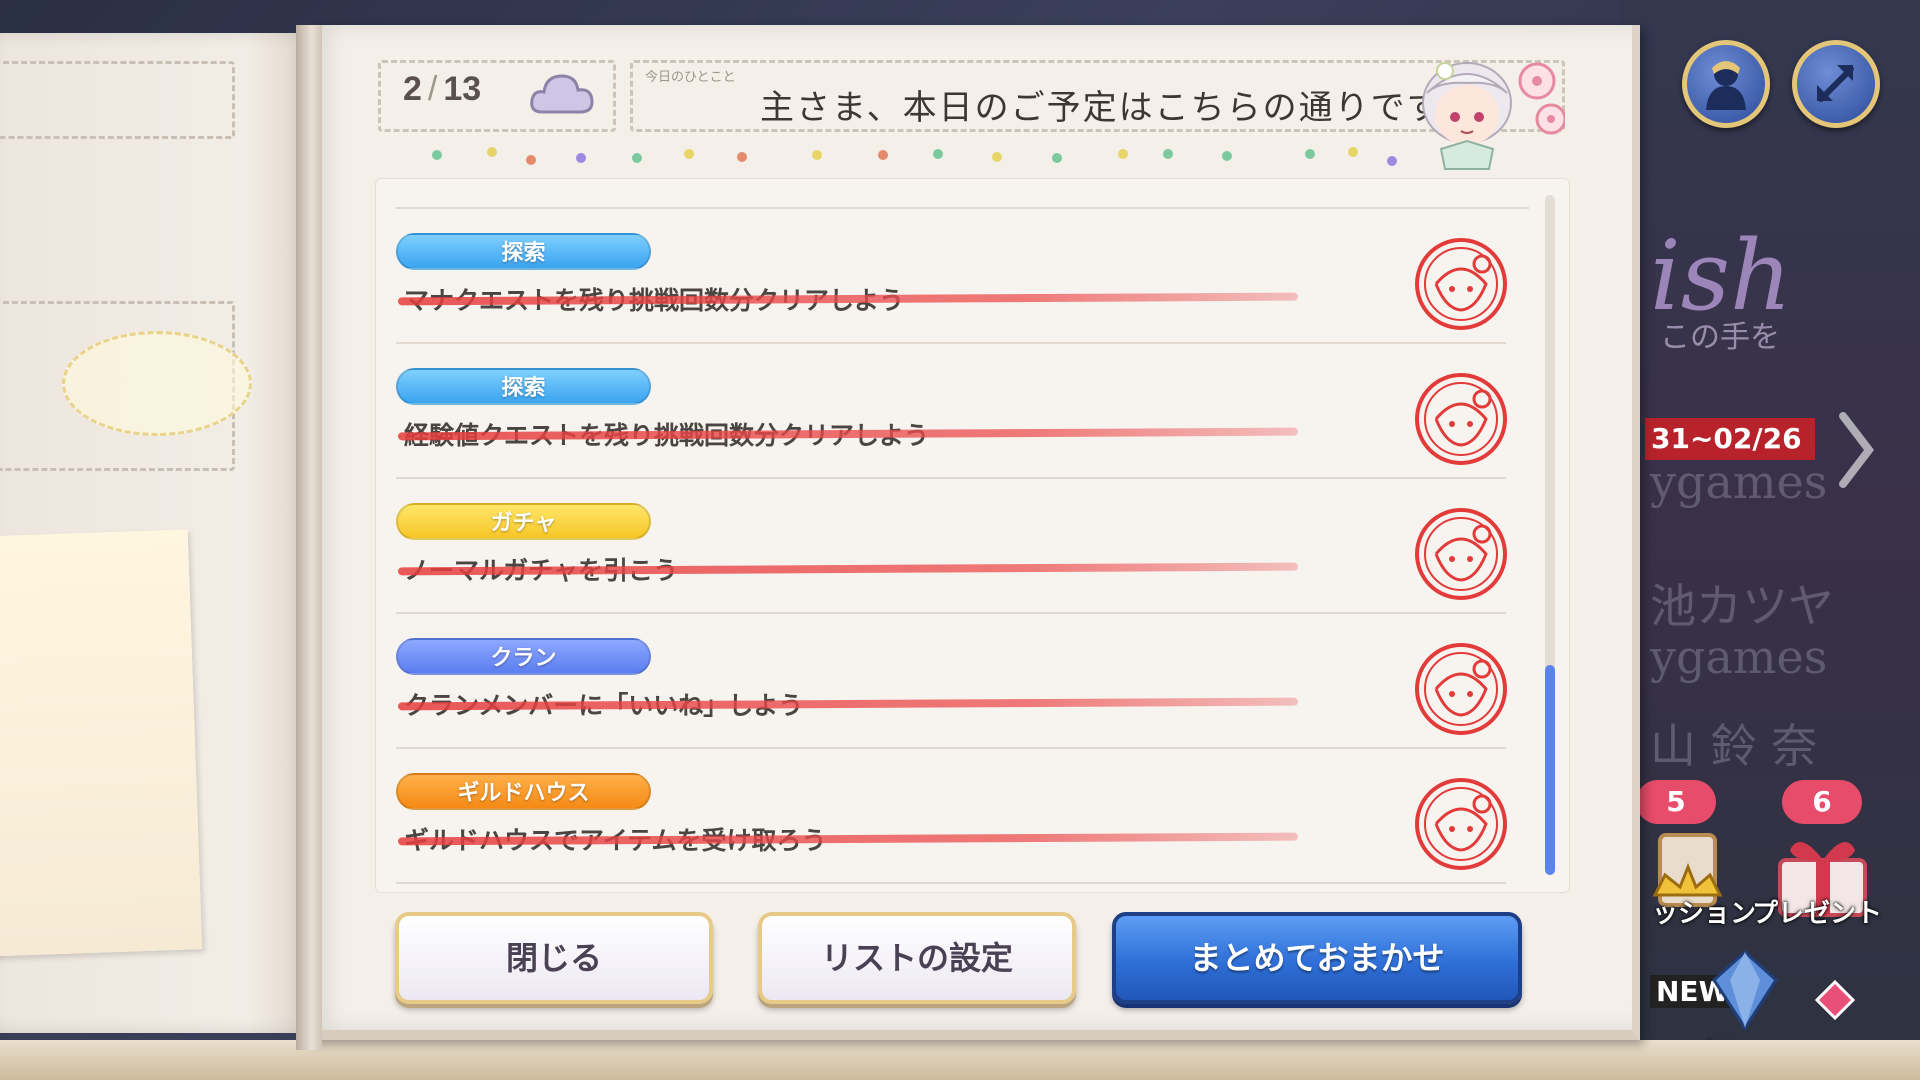 This screenshot has height=1080, width=1920. Describe the element at coordinates (961, 816) in the screenshot. I see `task-row: ギルドハウス ギルドハウスでアイテムを受け取ろう` at that location.